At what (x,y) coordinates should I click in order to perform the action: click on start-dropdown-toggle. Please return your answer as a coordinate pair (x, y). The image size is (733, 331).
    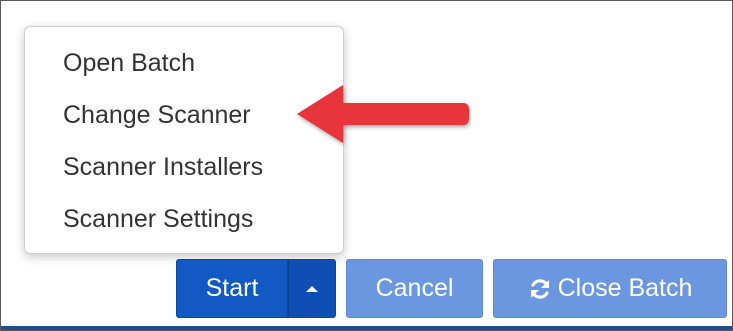
    Looking at the image, I should click on (312, 288).